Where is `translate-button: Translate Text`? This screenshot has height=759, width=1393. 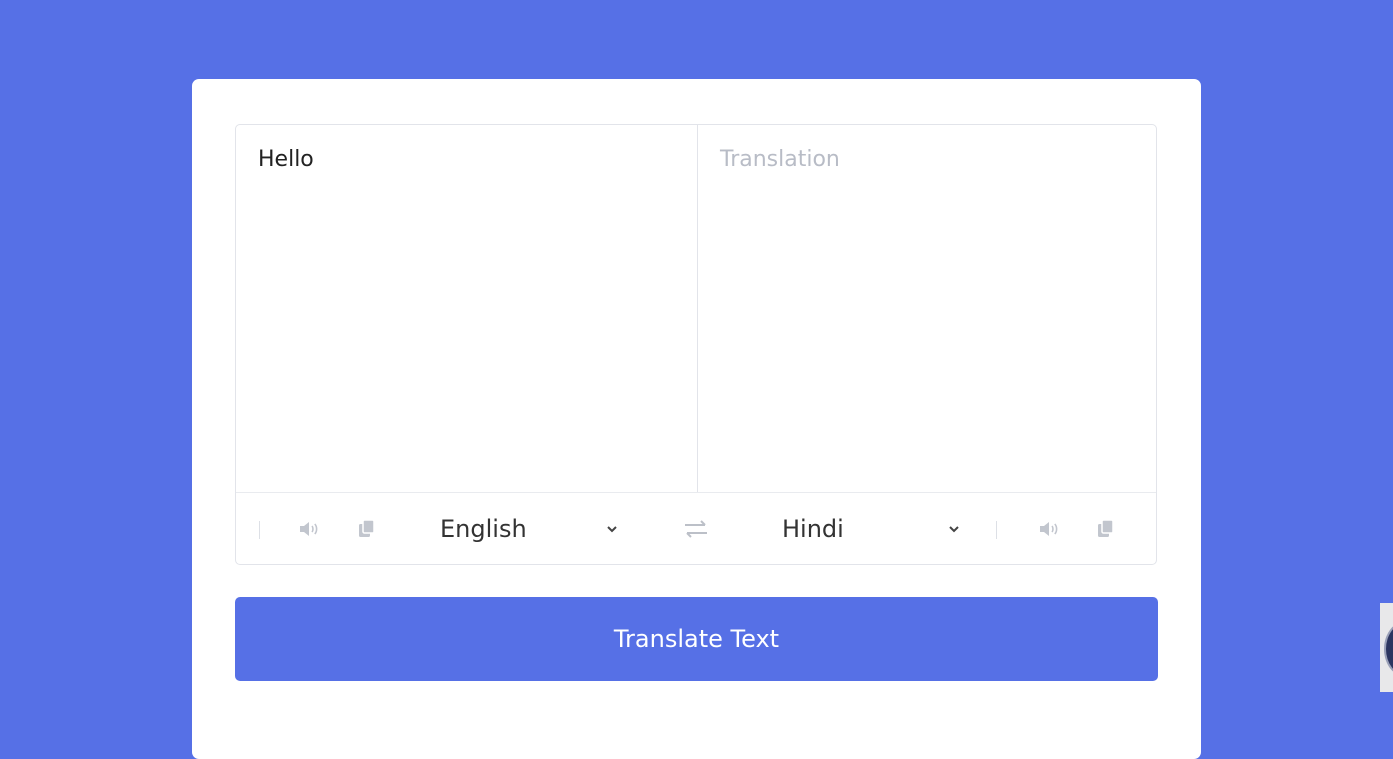
translate-button: Translate Text is located at coordinates (696, 639).